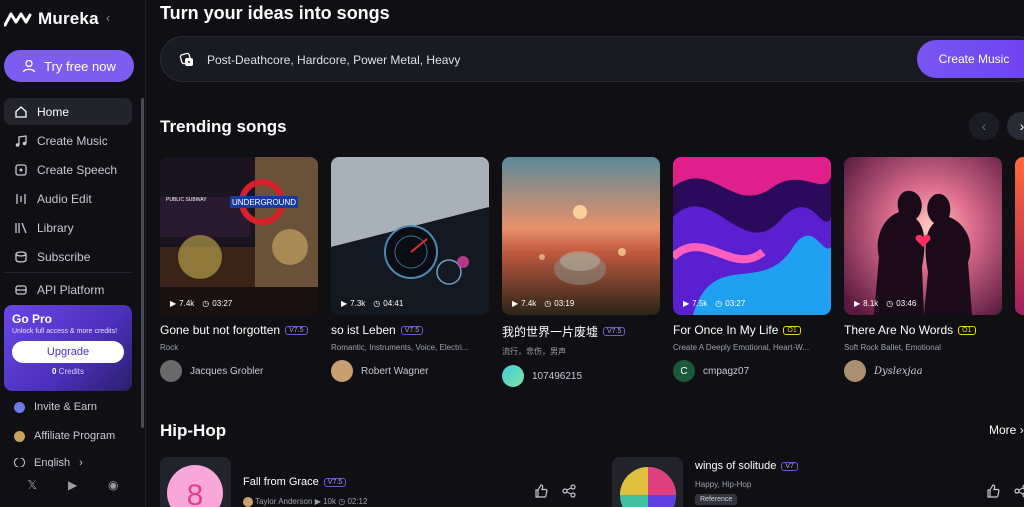 This screenshot has height=507, width=1024. What do you see at coordinates (108, 18) in the screenshot?
I see `collapse-sidebar-icon: ‹` at bounding box center [108, 18].